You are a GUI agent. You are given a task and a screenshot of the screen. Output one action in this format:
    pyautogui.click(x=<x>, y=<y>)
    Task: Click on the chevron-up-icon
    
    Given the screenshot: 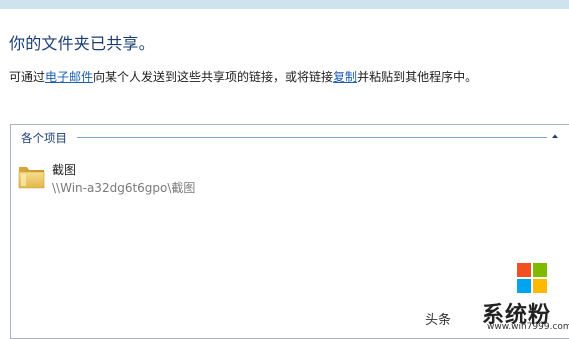 What is the action you would take?
    pyautogui.click(x=555, y=136)
    